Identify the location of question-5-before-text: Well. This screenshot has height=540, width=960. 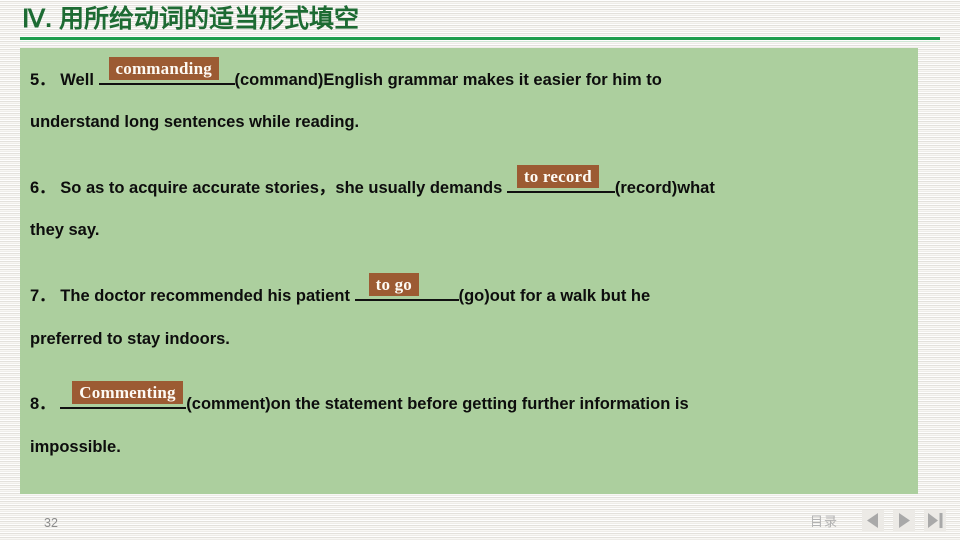
(77, 80).